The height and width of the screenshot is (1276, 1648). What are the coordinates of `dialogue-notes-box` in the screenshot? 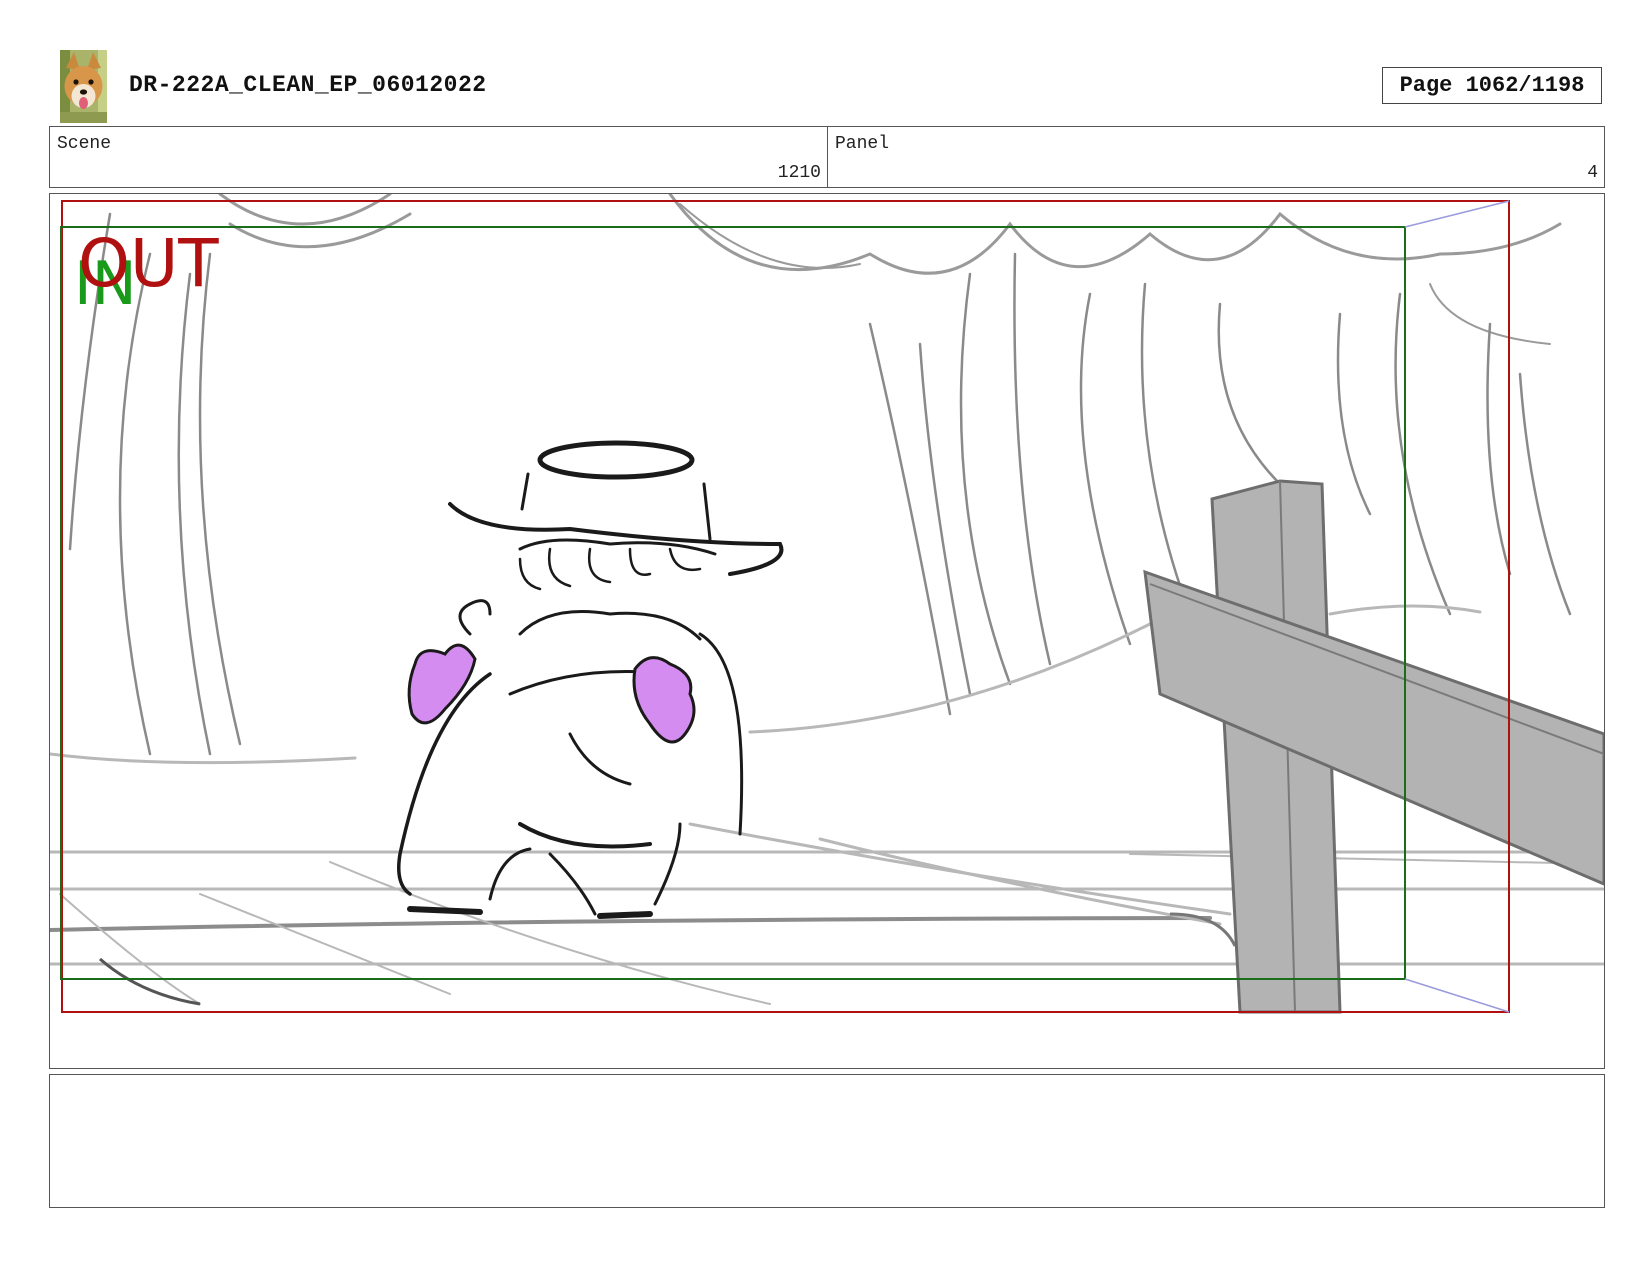 It's located at (827, 1141).